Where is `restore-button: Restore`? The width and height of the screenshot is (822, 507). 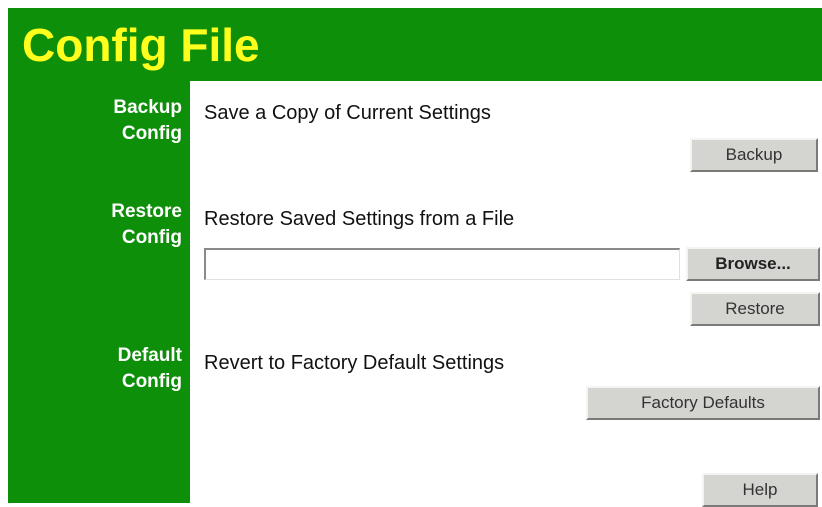 restore-button: Restore is located at coordinates (755, 309).